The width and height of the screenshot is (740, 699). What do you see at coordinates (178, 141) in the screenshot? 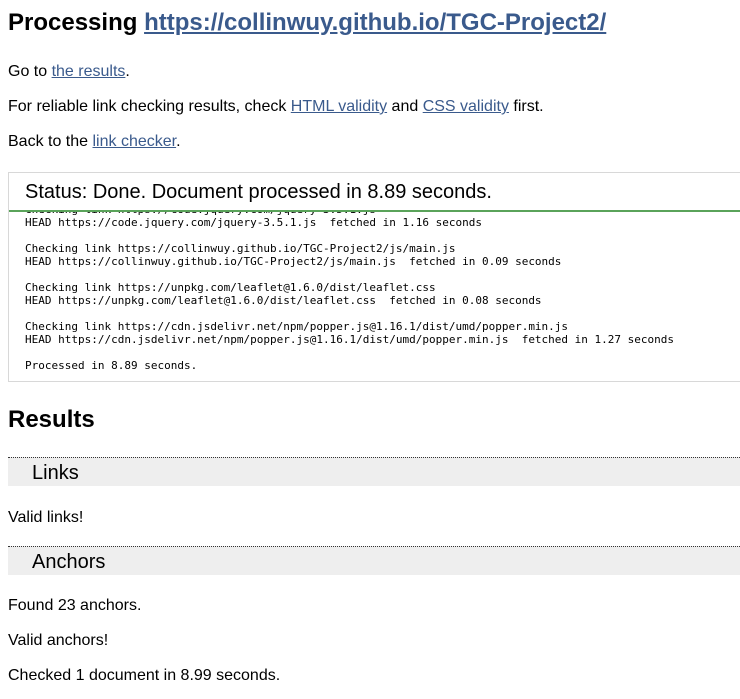
I see `back-suffix: .` at bounding box center [178, 141].